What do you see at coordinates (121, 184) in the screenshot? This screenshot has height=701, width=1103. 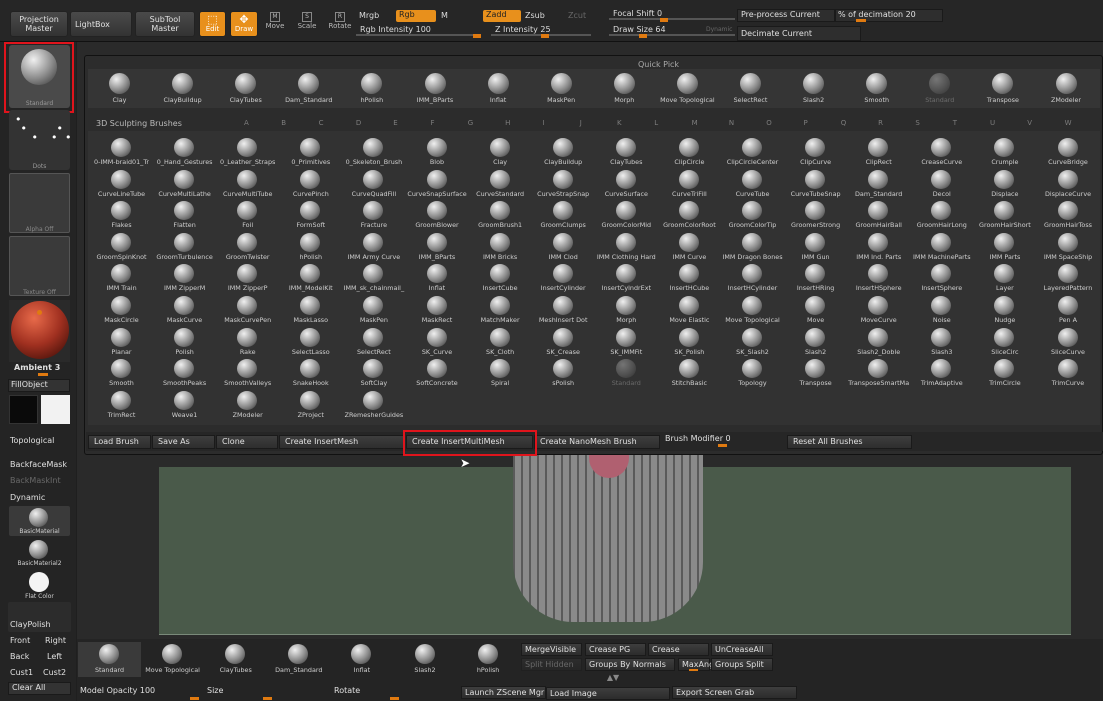 I see `brush-curvelinetube: CurveLineTube` at bounding box center [121, 184].